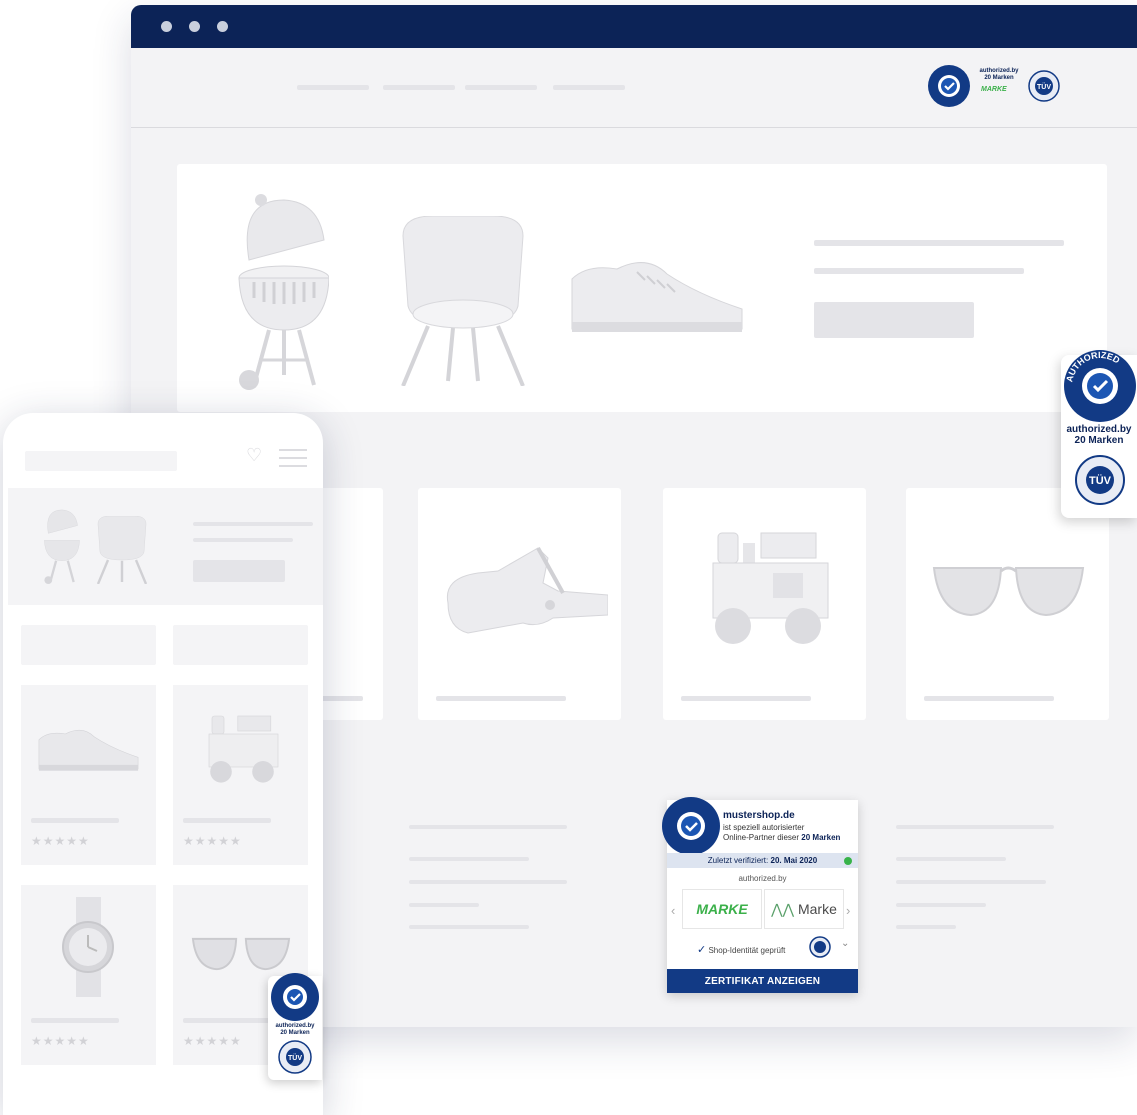 This screenshot has height=1115, width=1137. I want to click on status-indicator-icon, so click(848, 861).